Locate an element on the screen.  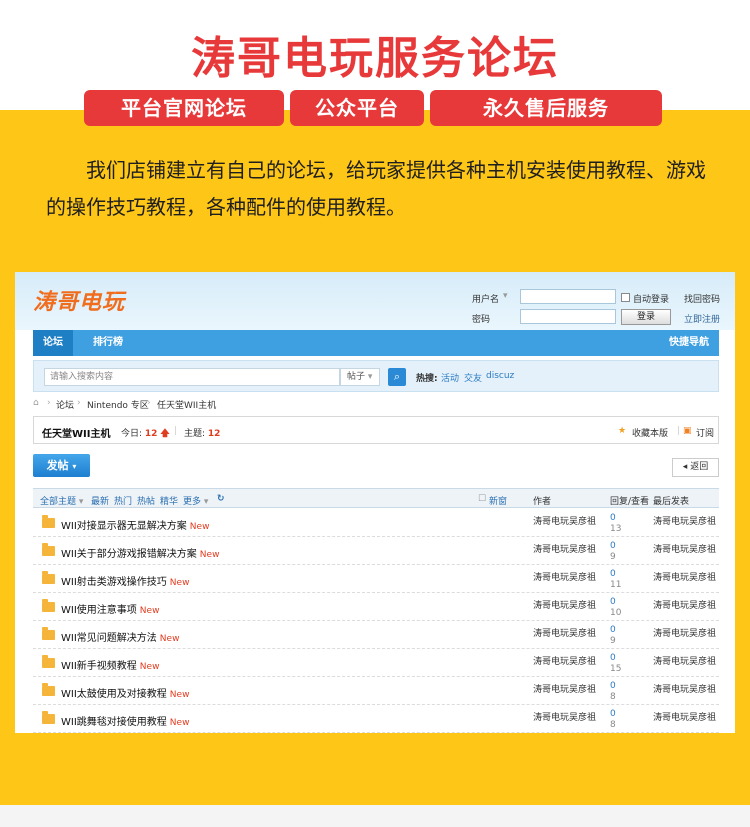
thread-title: WII对接显示器无显解决方案 is located at coordinates (124, 526).